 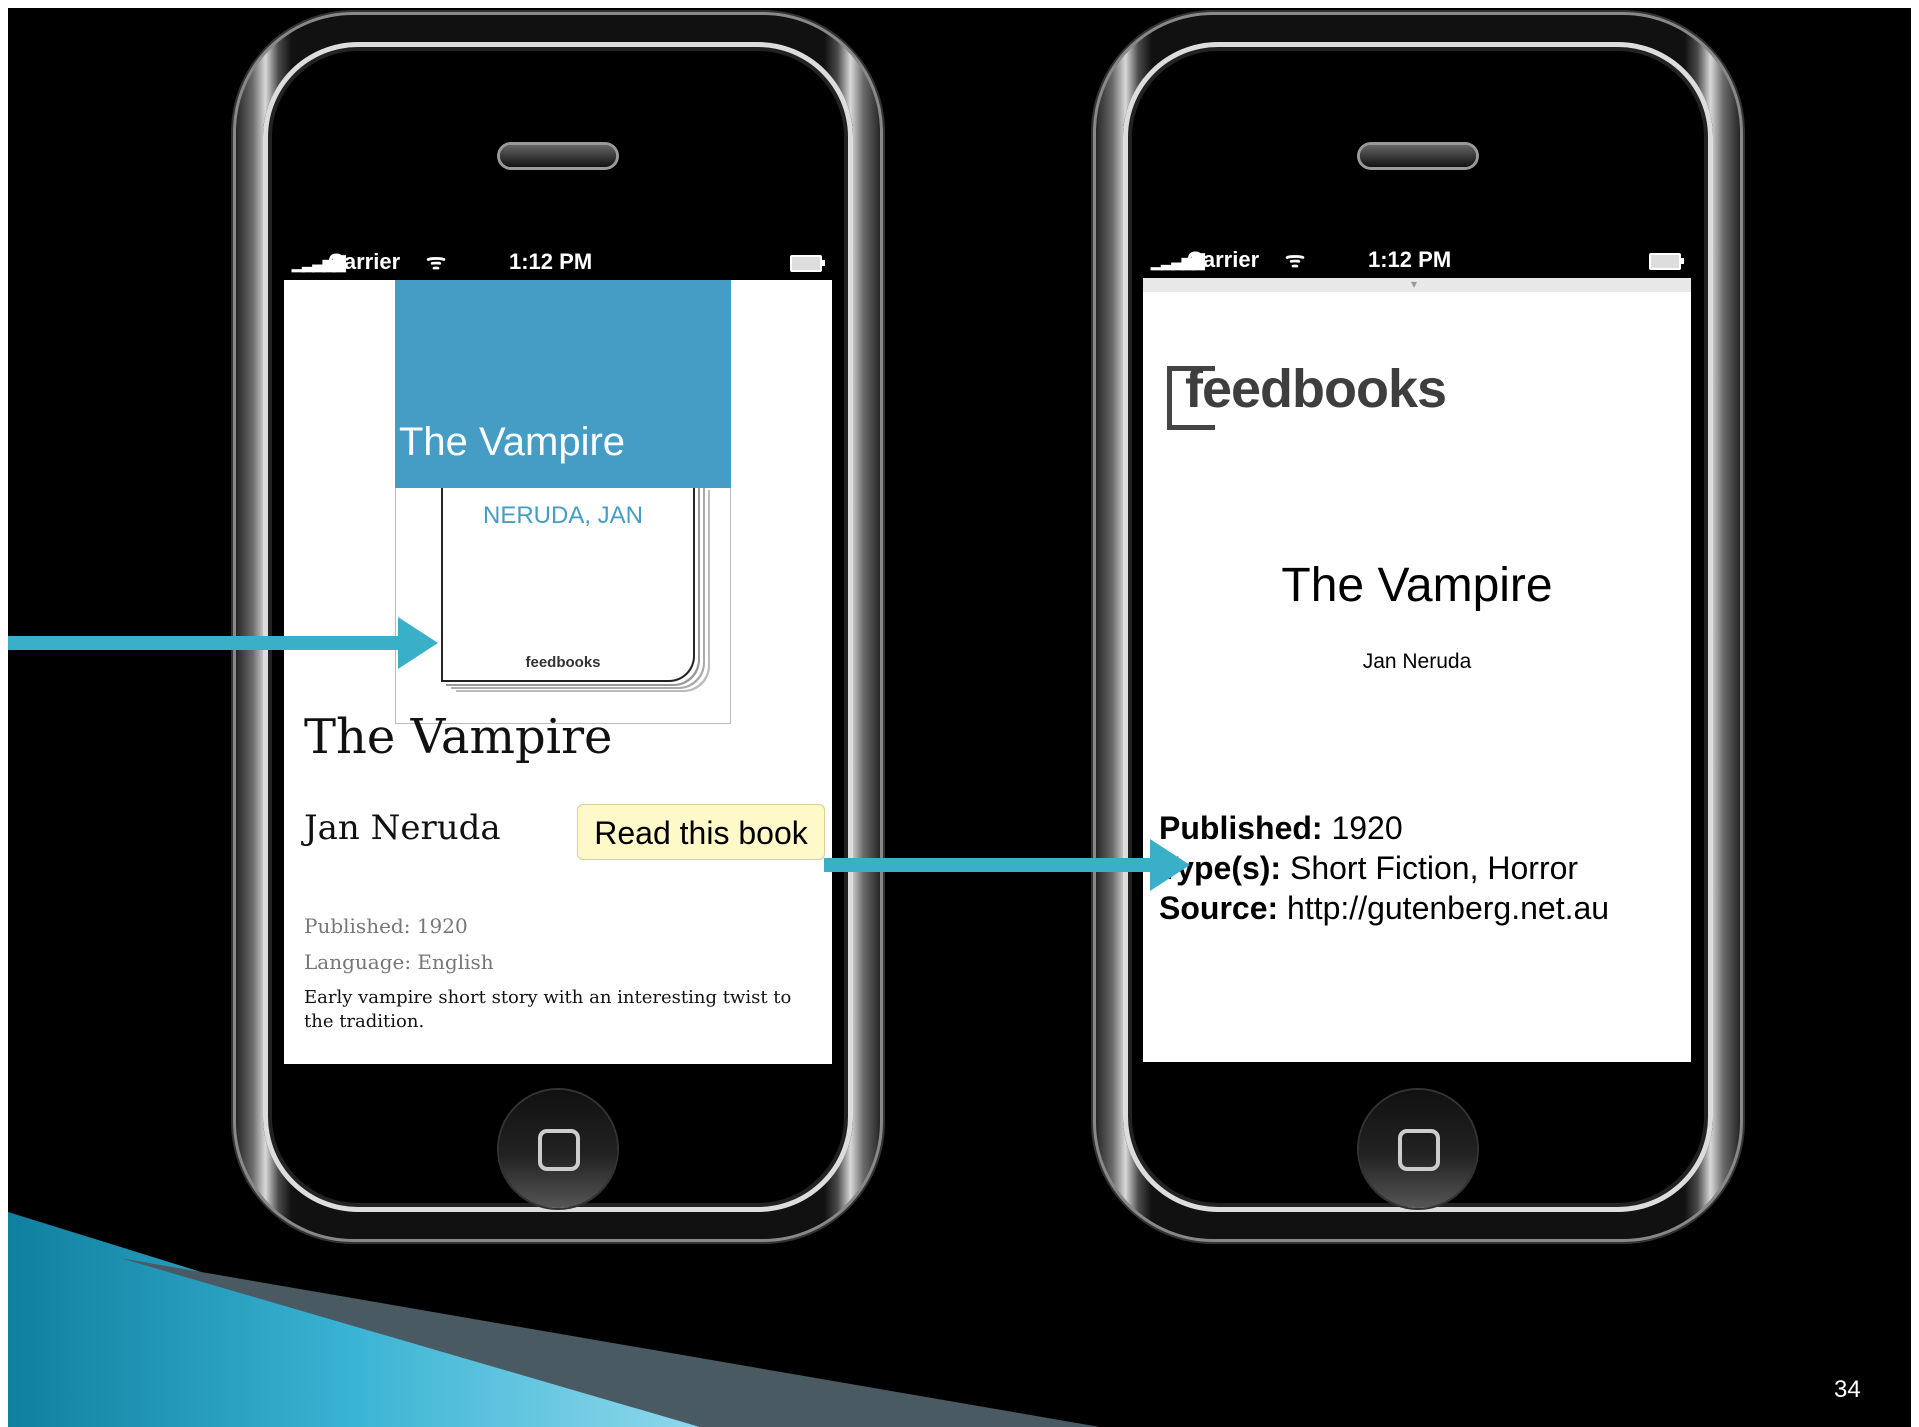 I want to click on cover-logo: feedbooks, so click(x=563, y=662).